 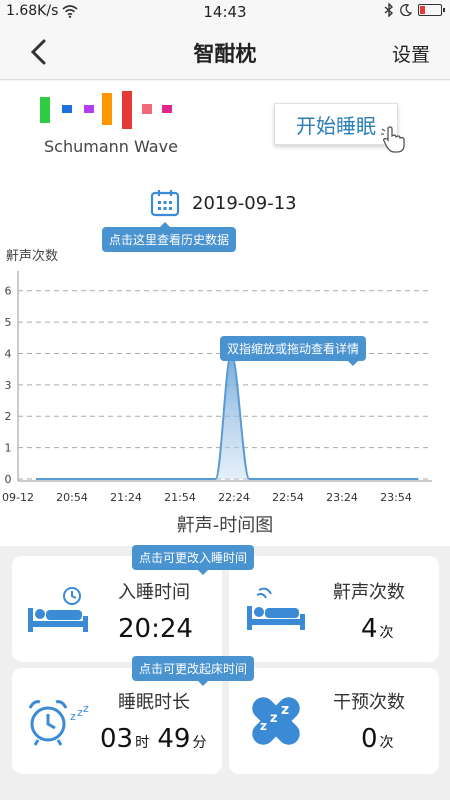 I want to click on duration-hours-unit: 时, so click(x=142, y=743).